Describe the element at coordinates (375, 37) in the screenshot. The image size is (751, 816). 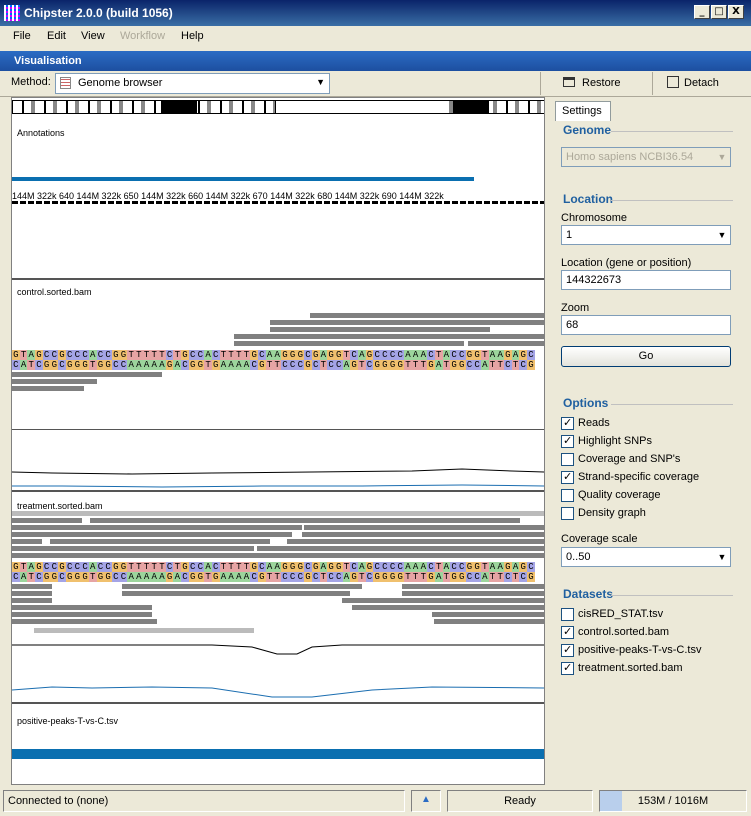
I see `menu-bar: File Edit View Workflow Help` at that location.